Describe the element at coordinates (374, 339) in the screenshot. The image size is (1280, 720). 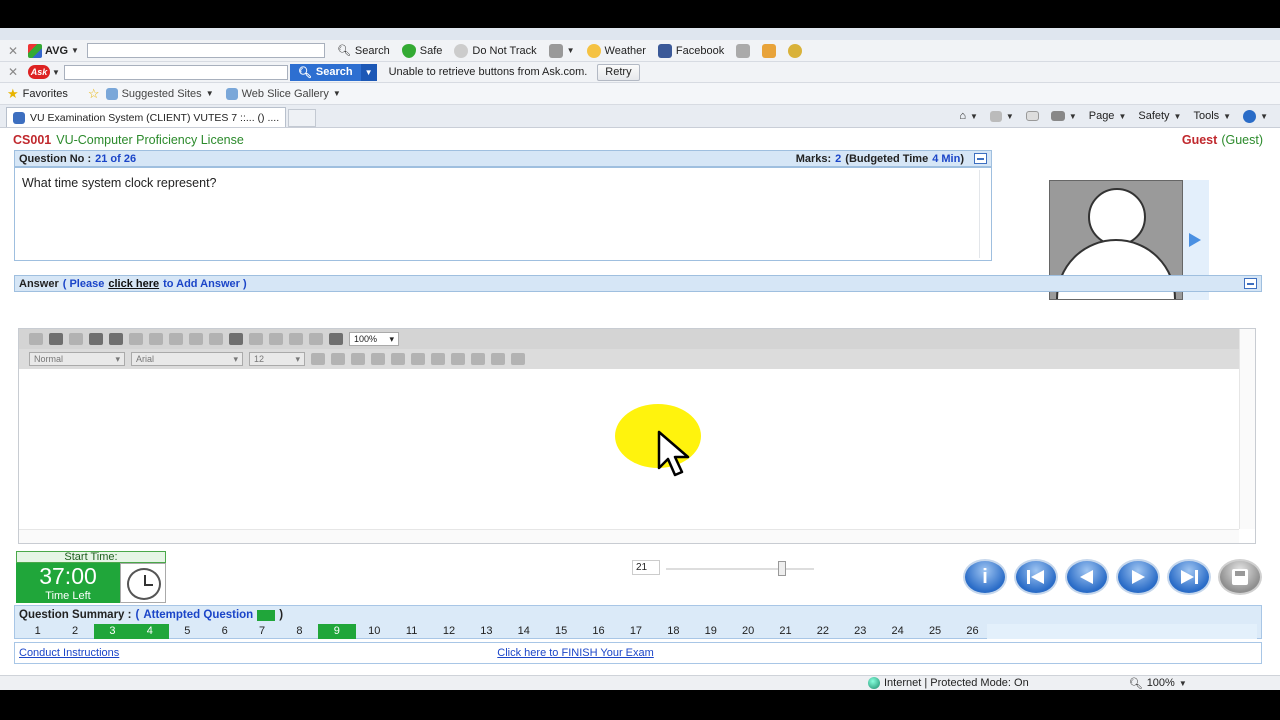
I see `zoom-select: 100% ▾` at that location.